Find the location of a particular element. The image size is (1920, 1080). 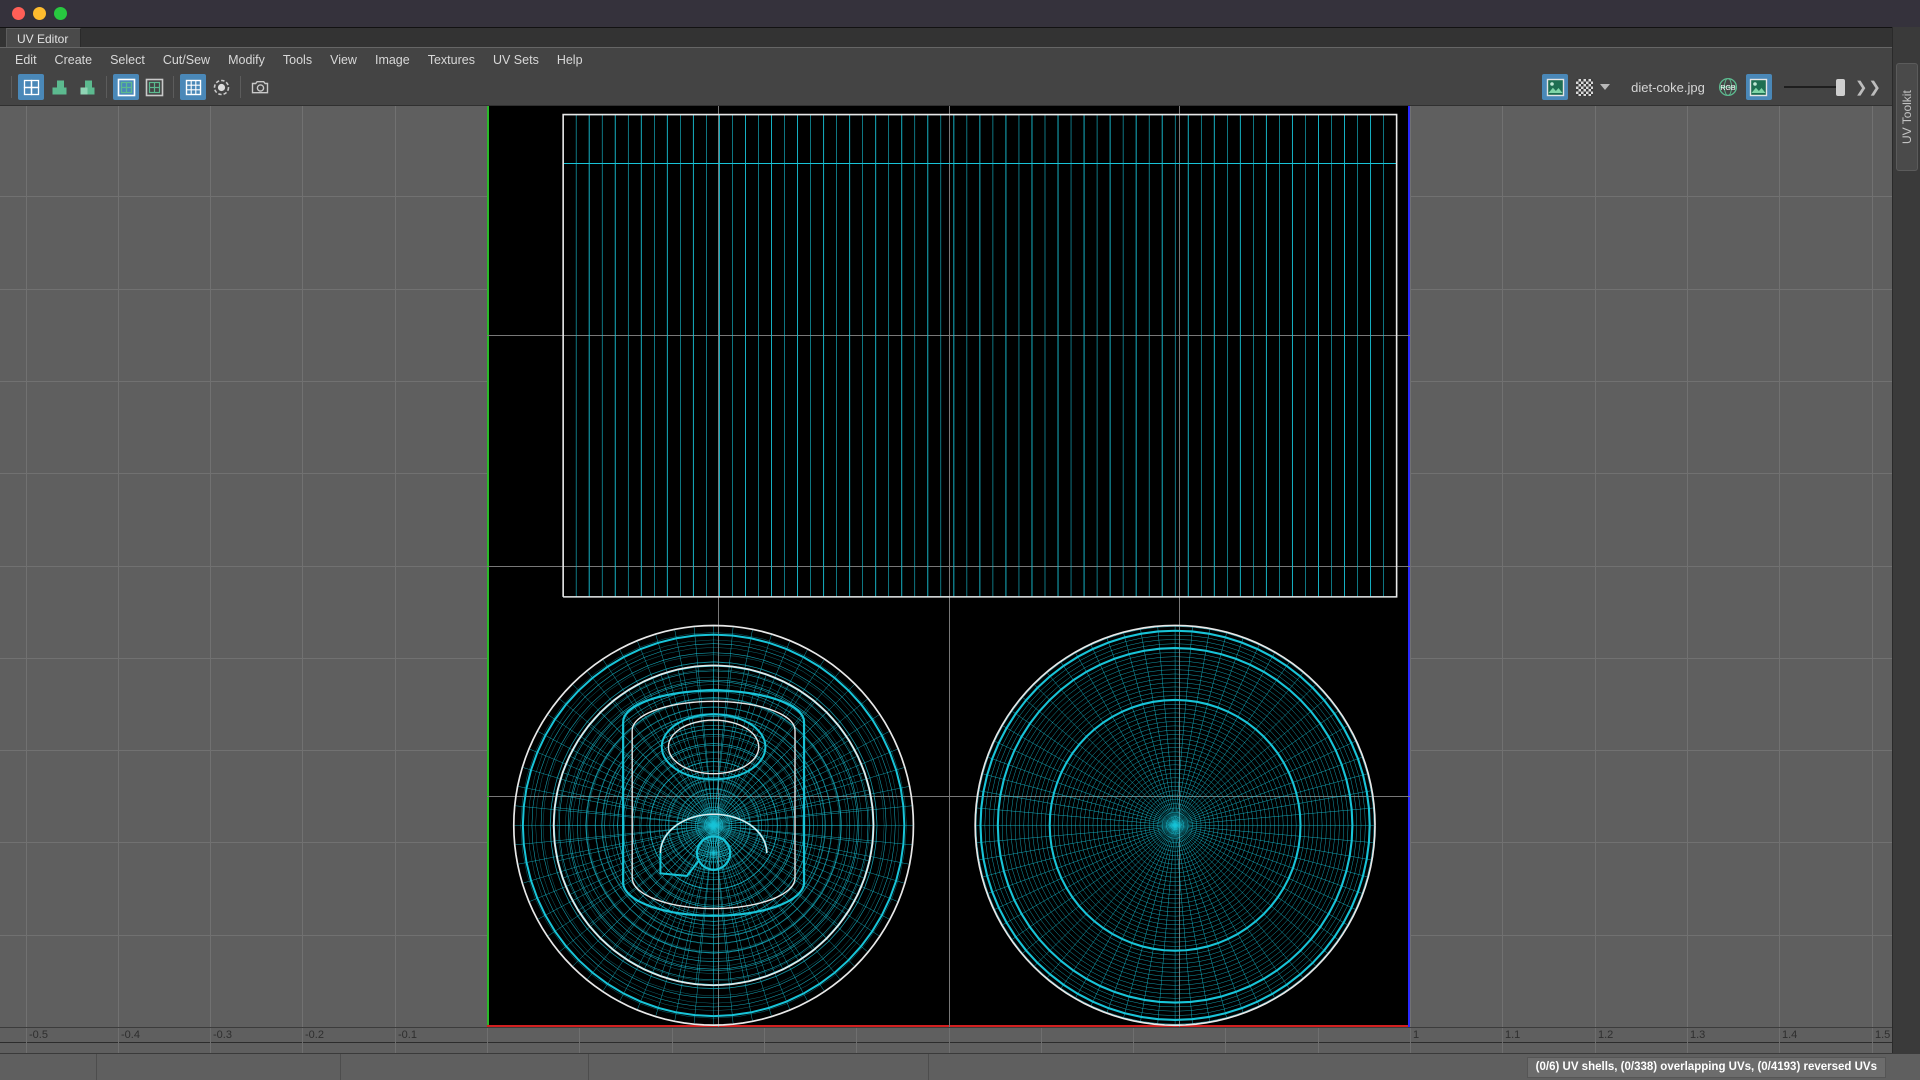

panel-tabstrip: UV Editor is located at coordinates (960, 37).